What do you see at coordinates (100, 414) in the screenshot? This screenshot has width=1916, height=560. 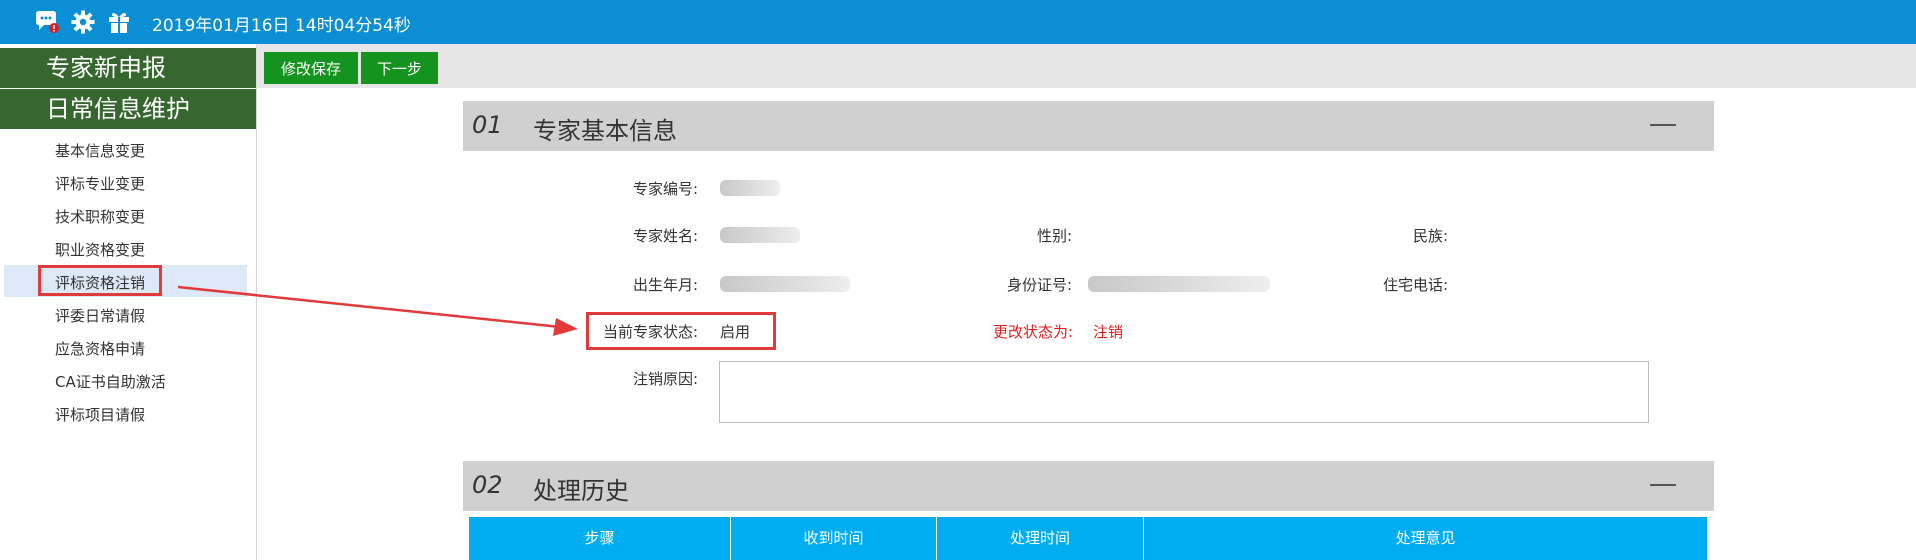 I see `sidebar-item-project-leave: 评标项目请假` at bounding box center [100, 414].